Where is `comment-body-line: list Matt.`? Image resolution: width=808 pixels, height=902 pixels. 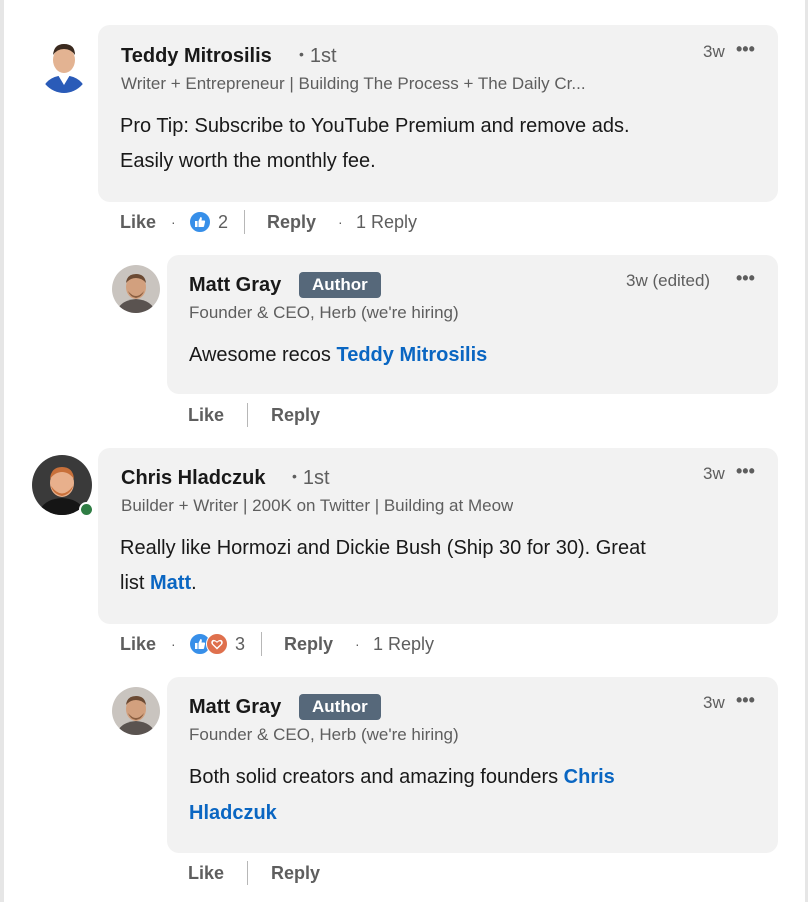
comment-body-line: list Matt. is located at coordinates (158, 583).